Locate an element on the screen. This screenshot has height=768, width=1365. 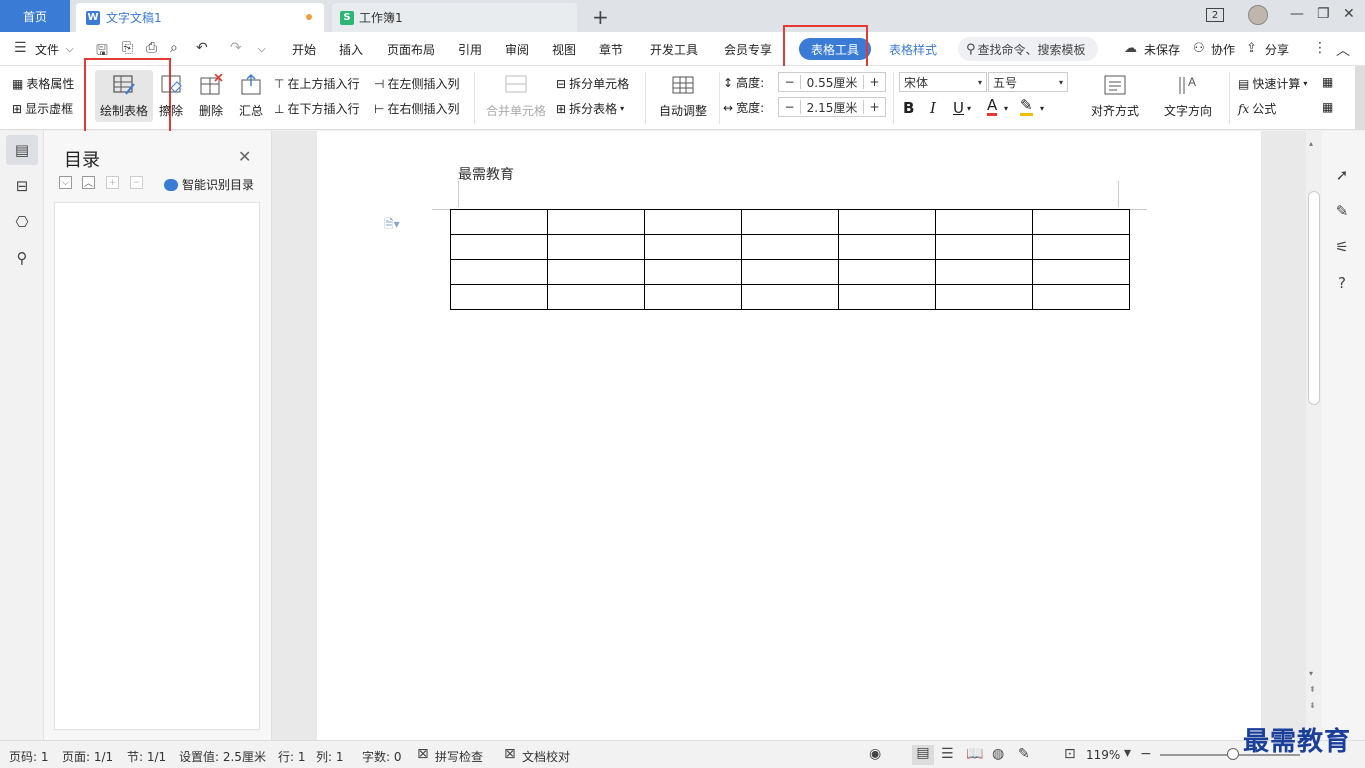
minimize-icon: — is located at coordinates (1297, 14).